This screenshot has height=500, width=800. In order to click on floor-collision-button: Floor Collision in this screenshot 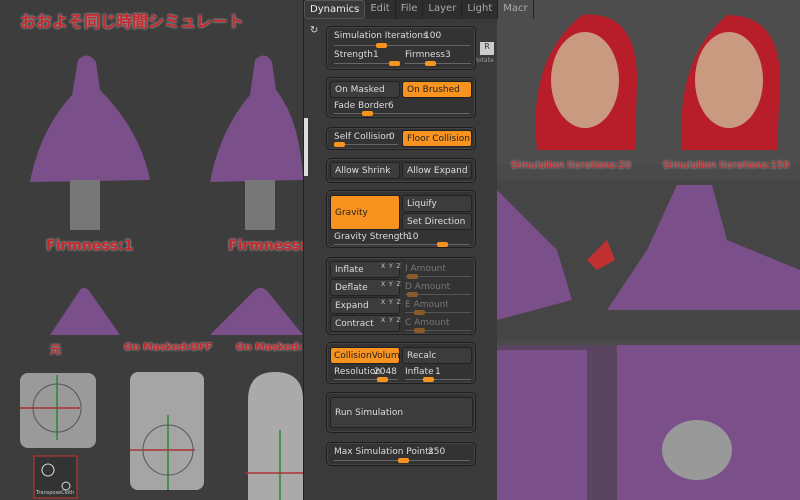, I will do `click(437, 138)`.